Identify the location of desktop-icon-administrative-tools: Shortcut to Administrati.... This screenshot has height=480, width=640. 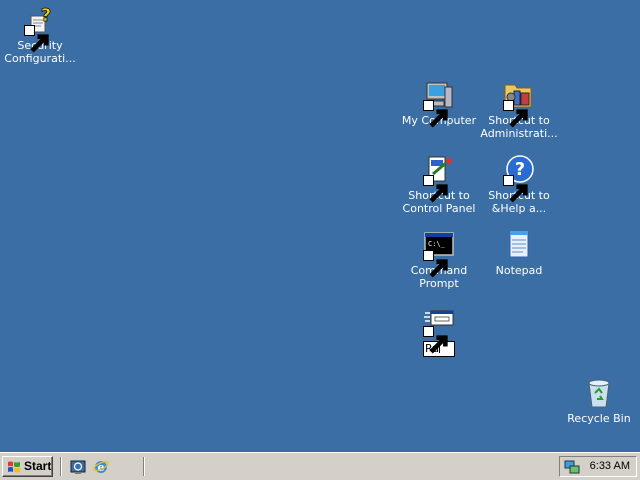
(519, 109).